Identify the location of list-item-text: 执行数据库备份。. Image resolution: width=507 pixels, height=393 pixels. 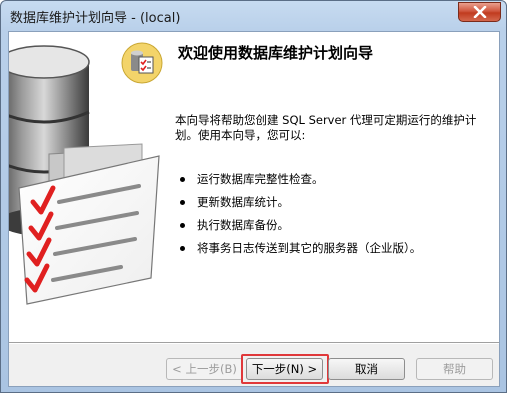
(243, 225).